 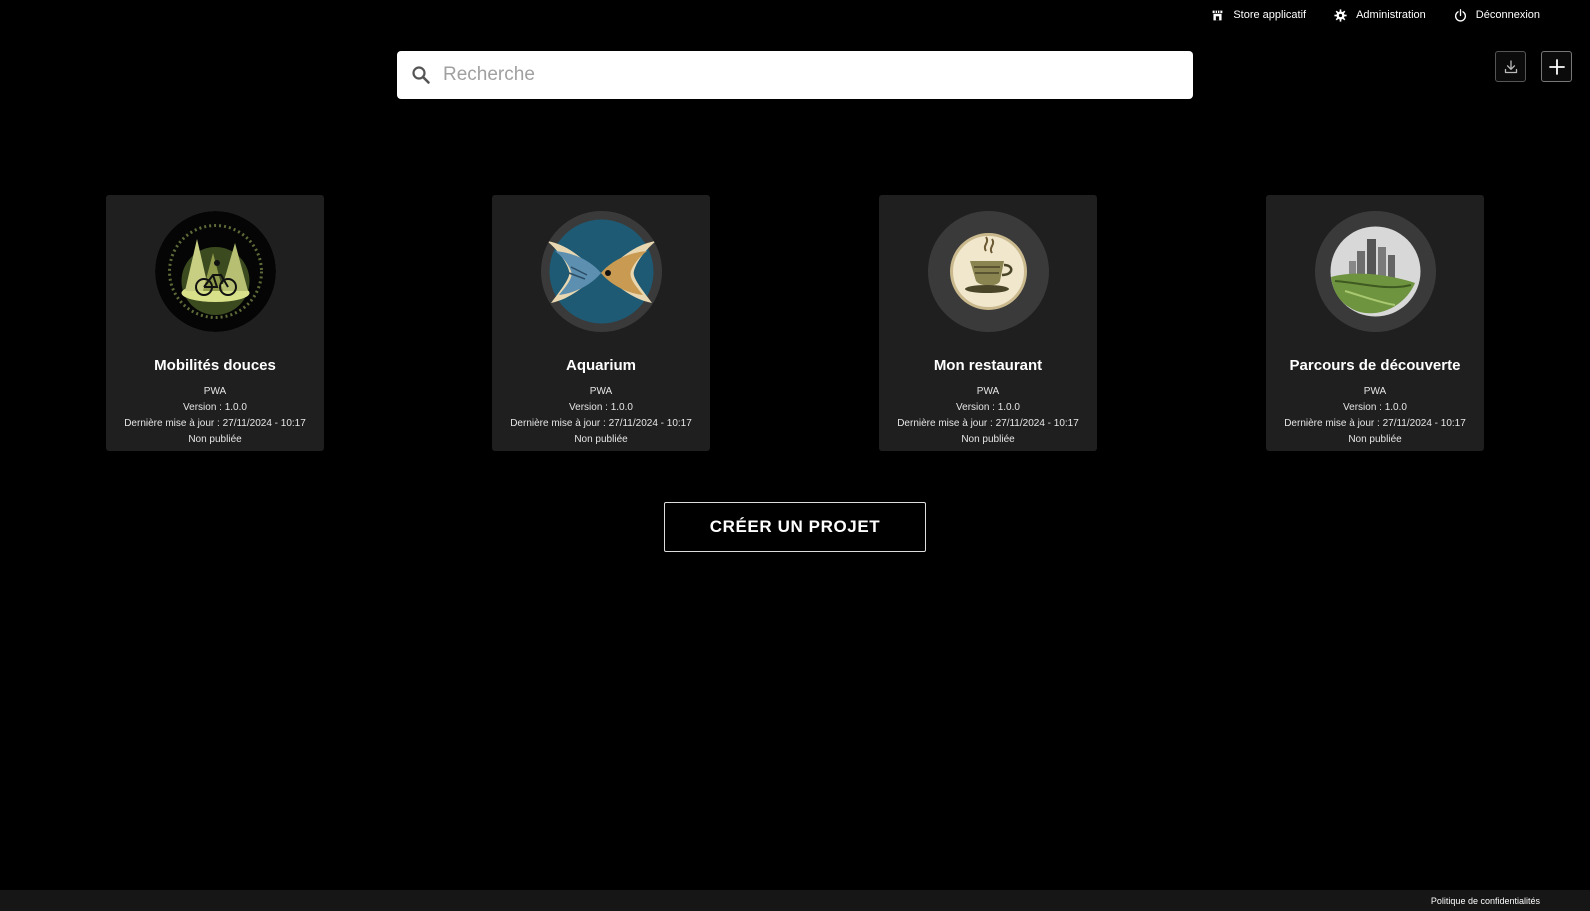 What do you see at coordinates (1270, 15) in the screenshot?
I see `store-label: Store applicatif` at bounding box center [1270, 15].